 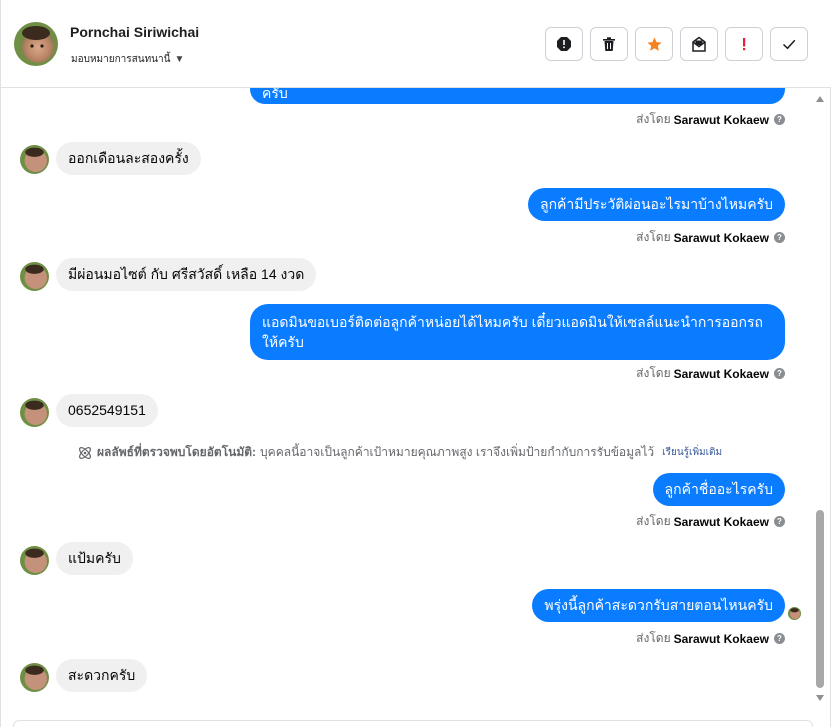 I want to click on assign-label: มอบหมายการสนทนานี้, so click(x=121, y=59).